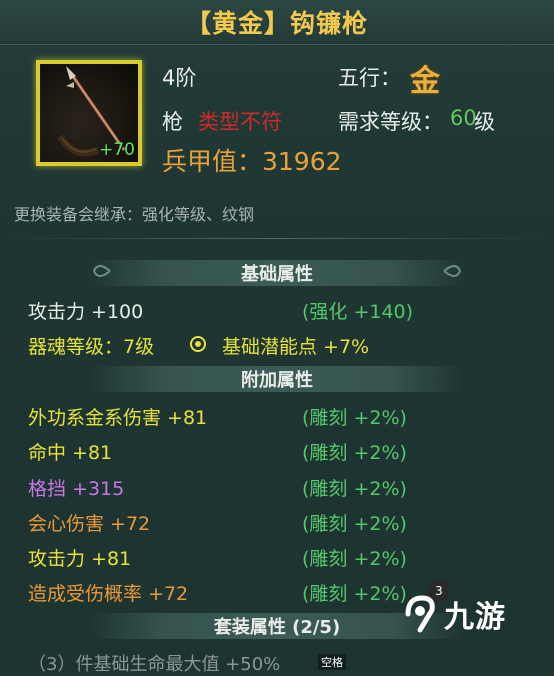  I want to click on section-title: 附加属性, so click(277, 380).